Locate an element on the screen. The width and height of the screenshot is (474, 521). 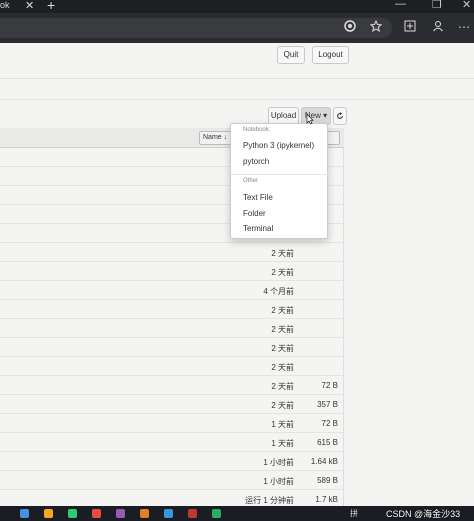
tab-title: ok is located at coordinates (5, 5).